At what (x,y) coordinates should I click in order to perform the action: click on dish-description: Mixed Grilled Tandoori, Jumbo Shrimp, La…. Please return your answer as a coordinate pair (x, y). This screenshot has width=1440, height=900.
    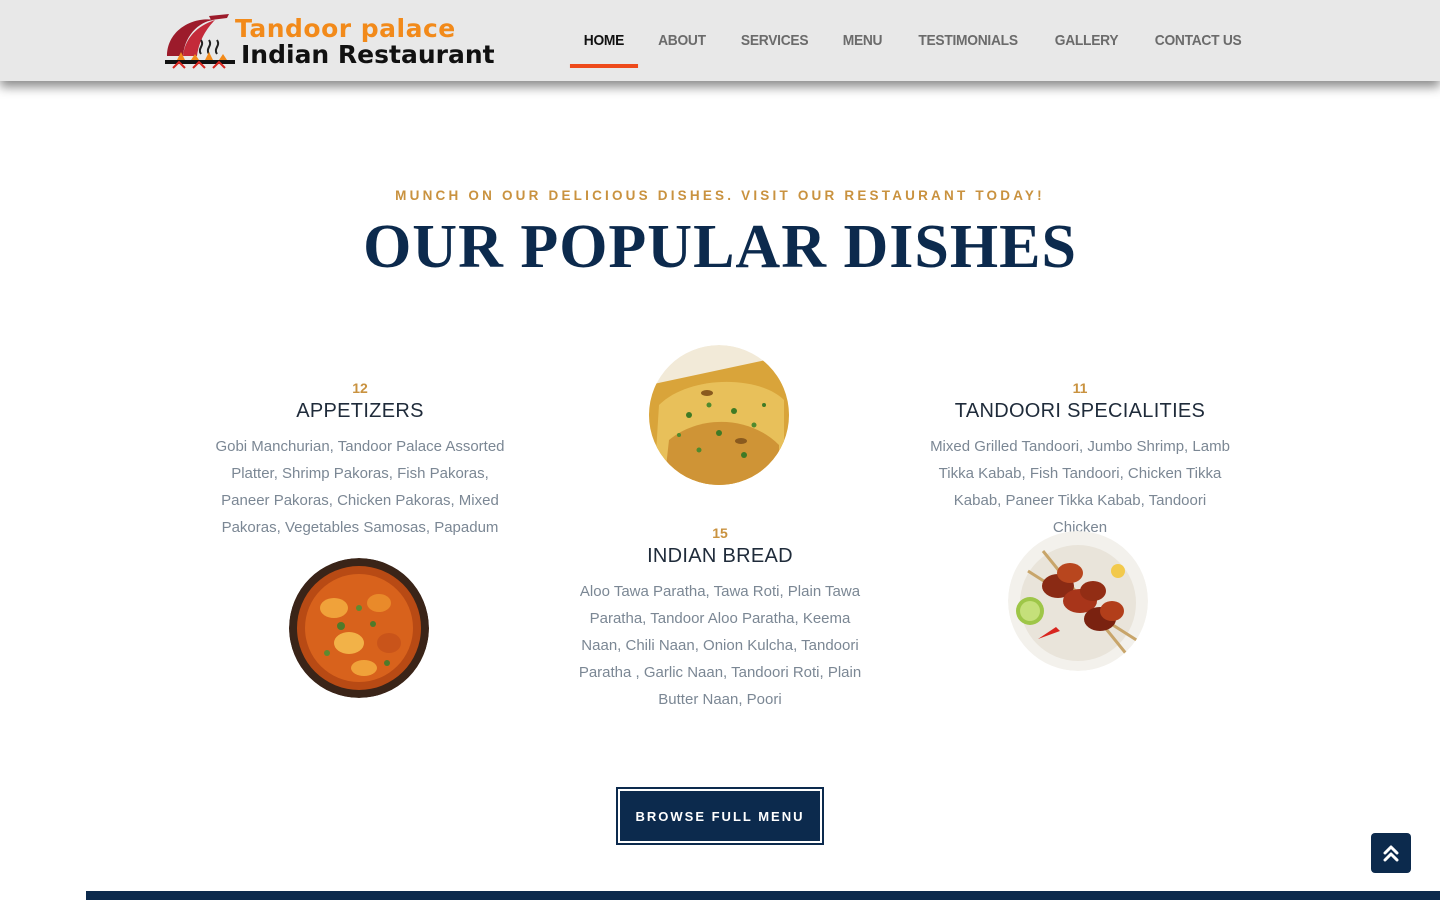
    Looking at the image, I should click on (1080, 487).